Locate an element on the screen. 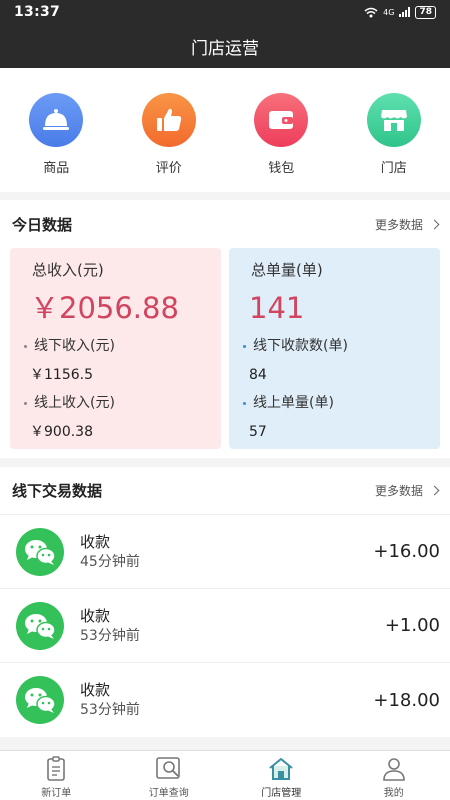  online-orders-row: 线上单量(单) is located at coordinates (341, 403).